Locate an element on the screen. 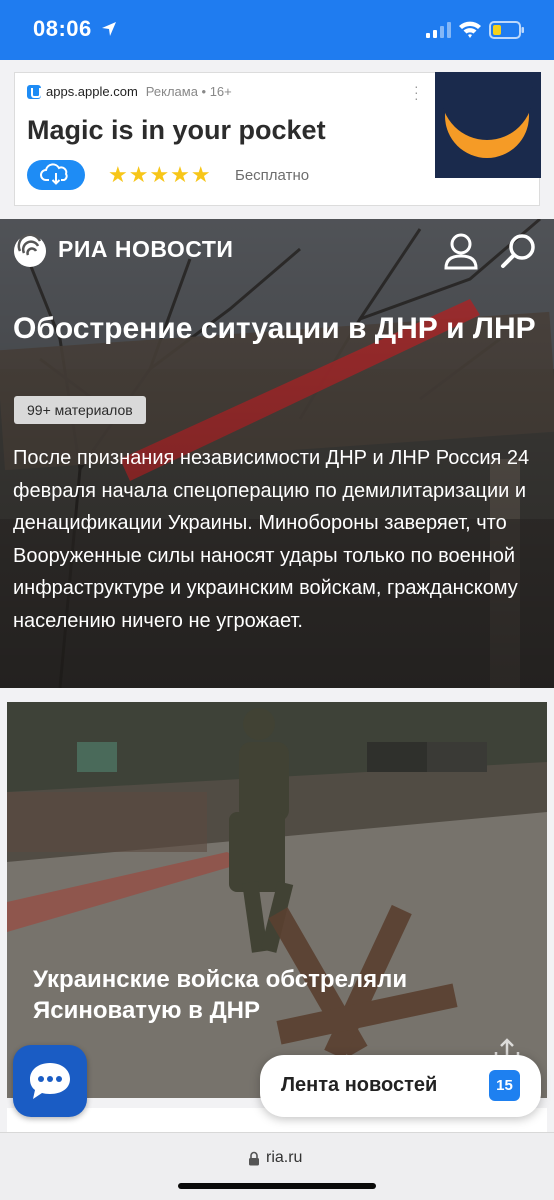  ad-source-domain: apps.apple.com is located at coordinates (92, 91).